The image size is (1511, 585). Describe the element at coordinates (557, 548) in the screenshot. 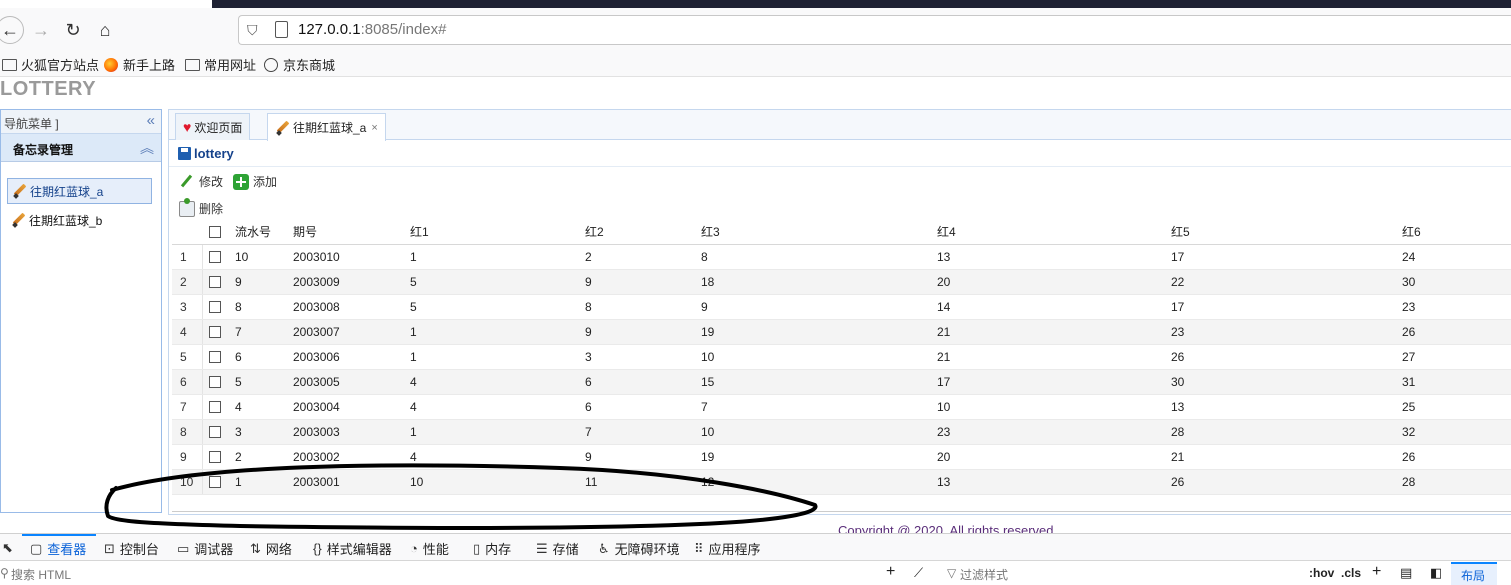

I see `tab-storage: ☰ 存储` at that location.